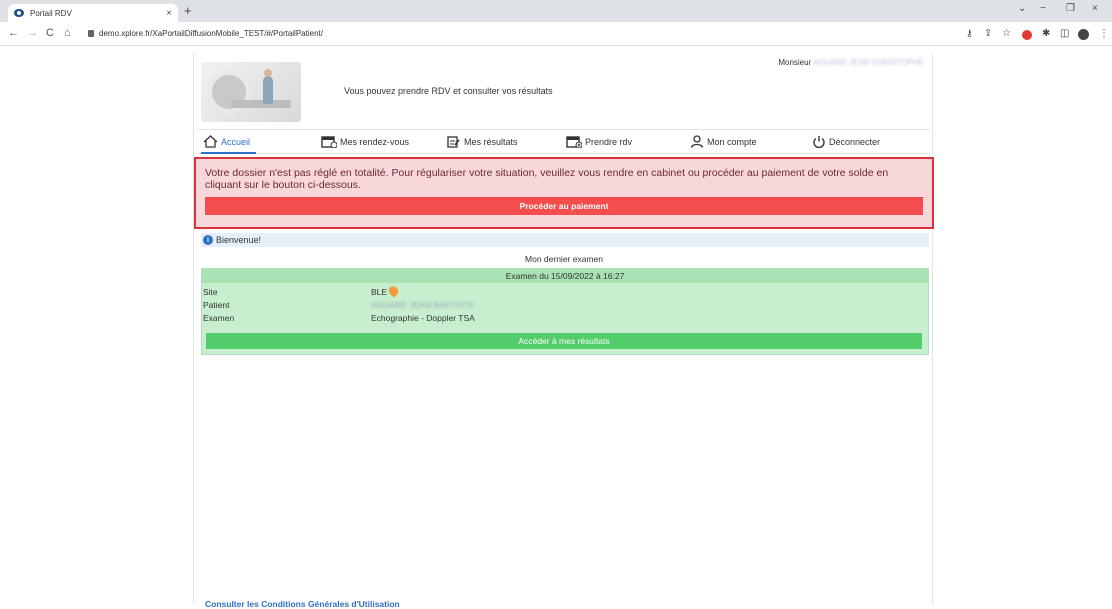  I want to click on map-pin-icon, so click(393, 291).